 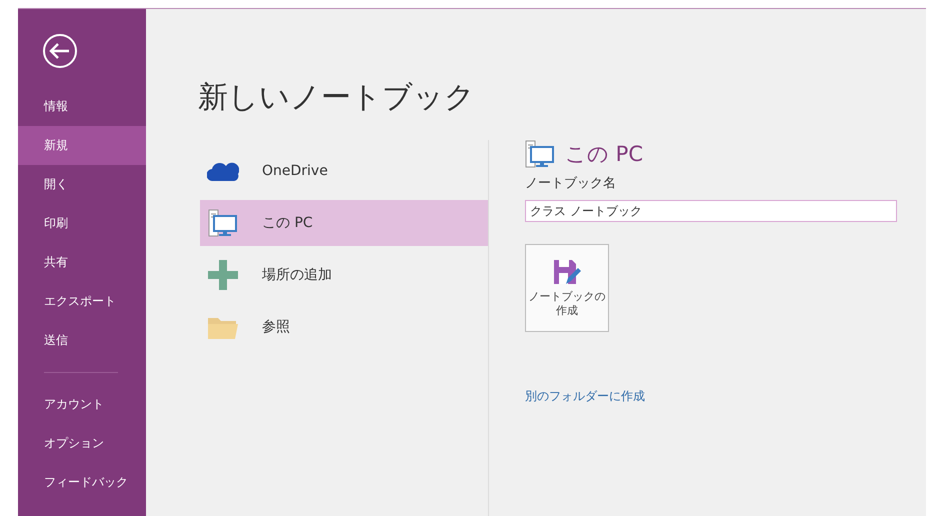 I want to click on sidebar-item: 共有, so click(x=82, y=262).